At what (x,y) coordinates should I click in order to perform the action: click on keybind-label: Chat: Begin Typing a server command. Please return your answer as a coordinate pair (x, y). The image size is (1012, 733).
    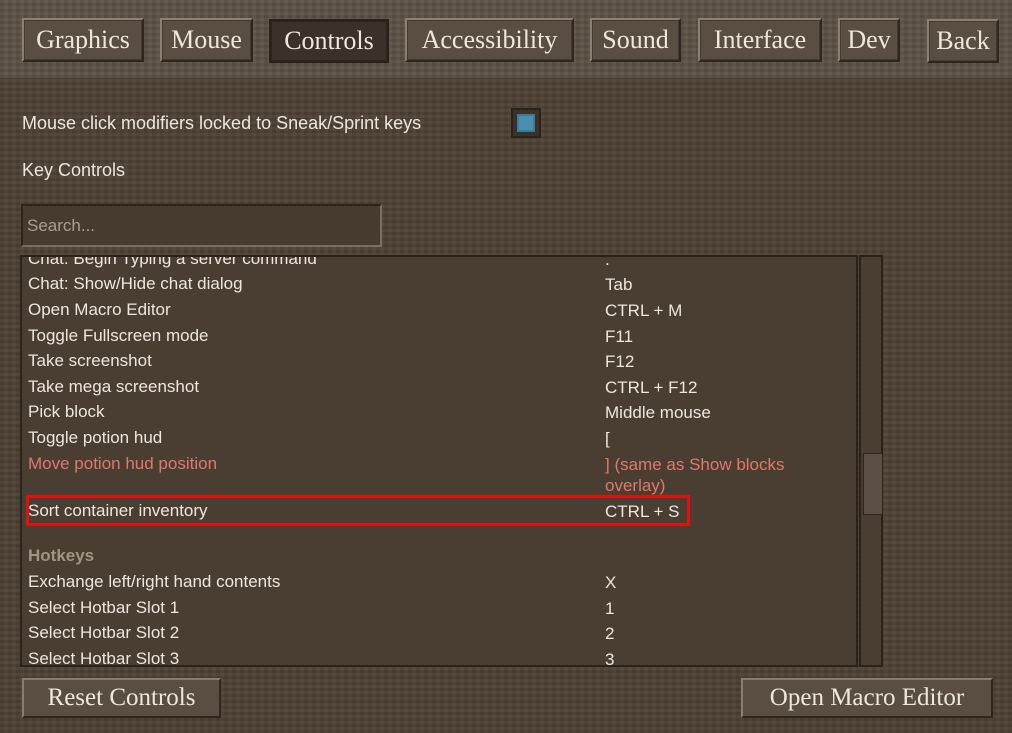
    Looking at the image, I should click on (172, 261).